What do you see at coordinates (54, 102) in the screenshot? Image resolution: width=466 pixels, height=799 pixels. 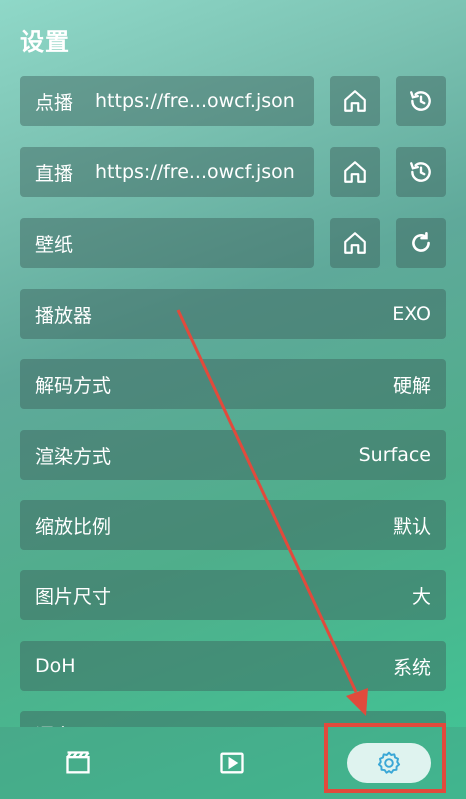 I see `vod-label: 点播` at bounding box center [54, 102].